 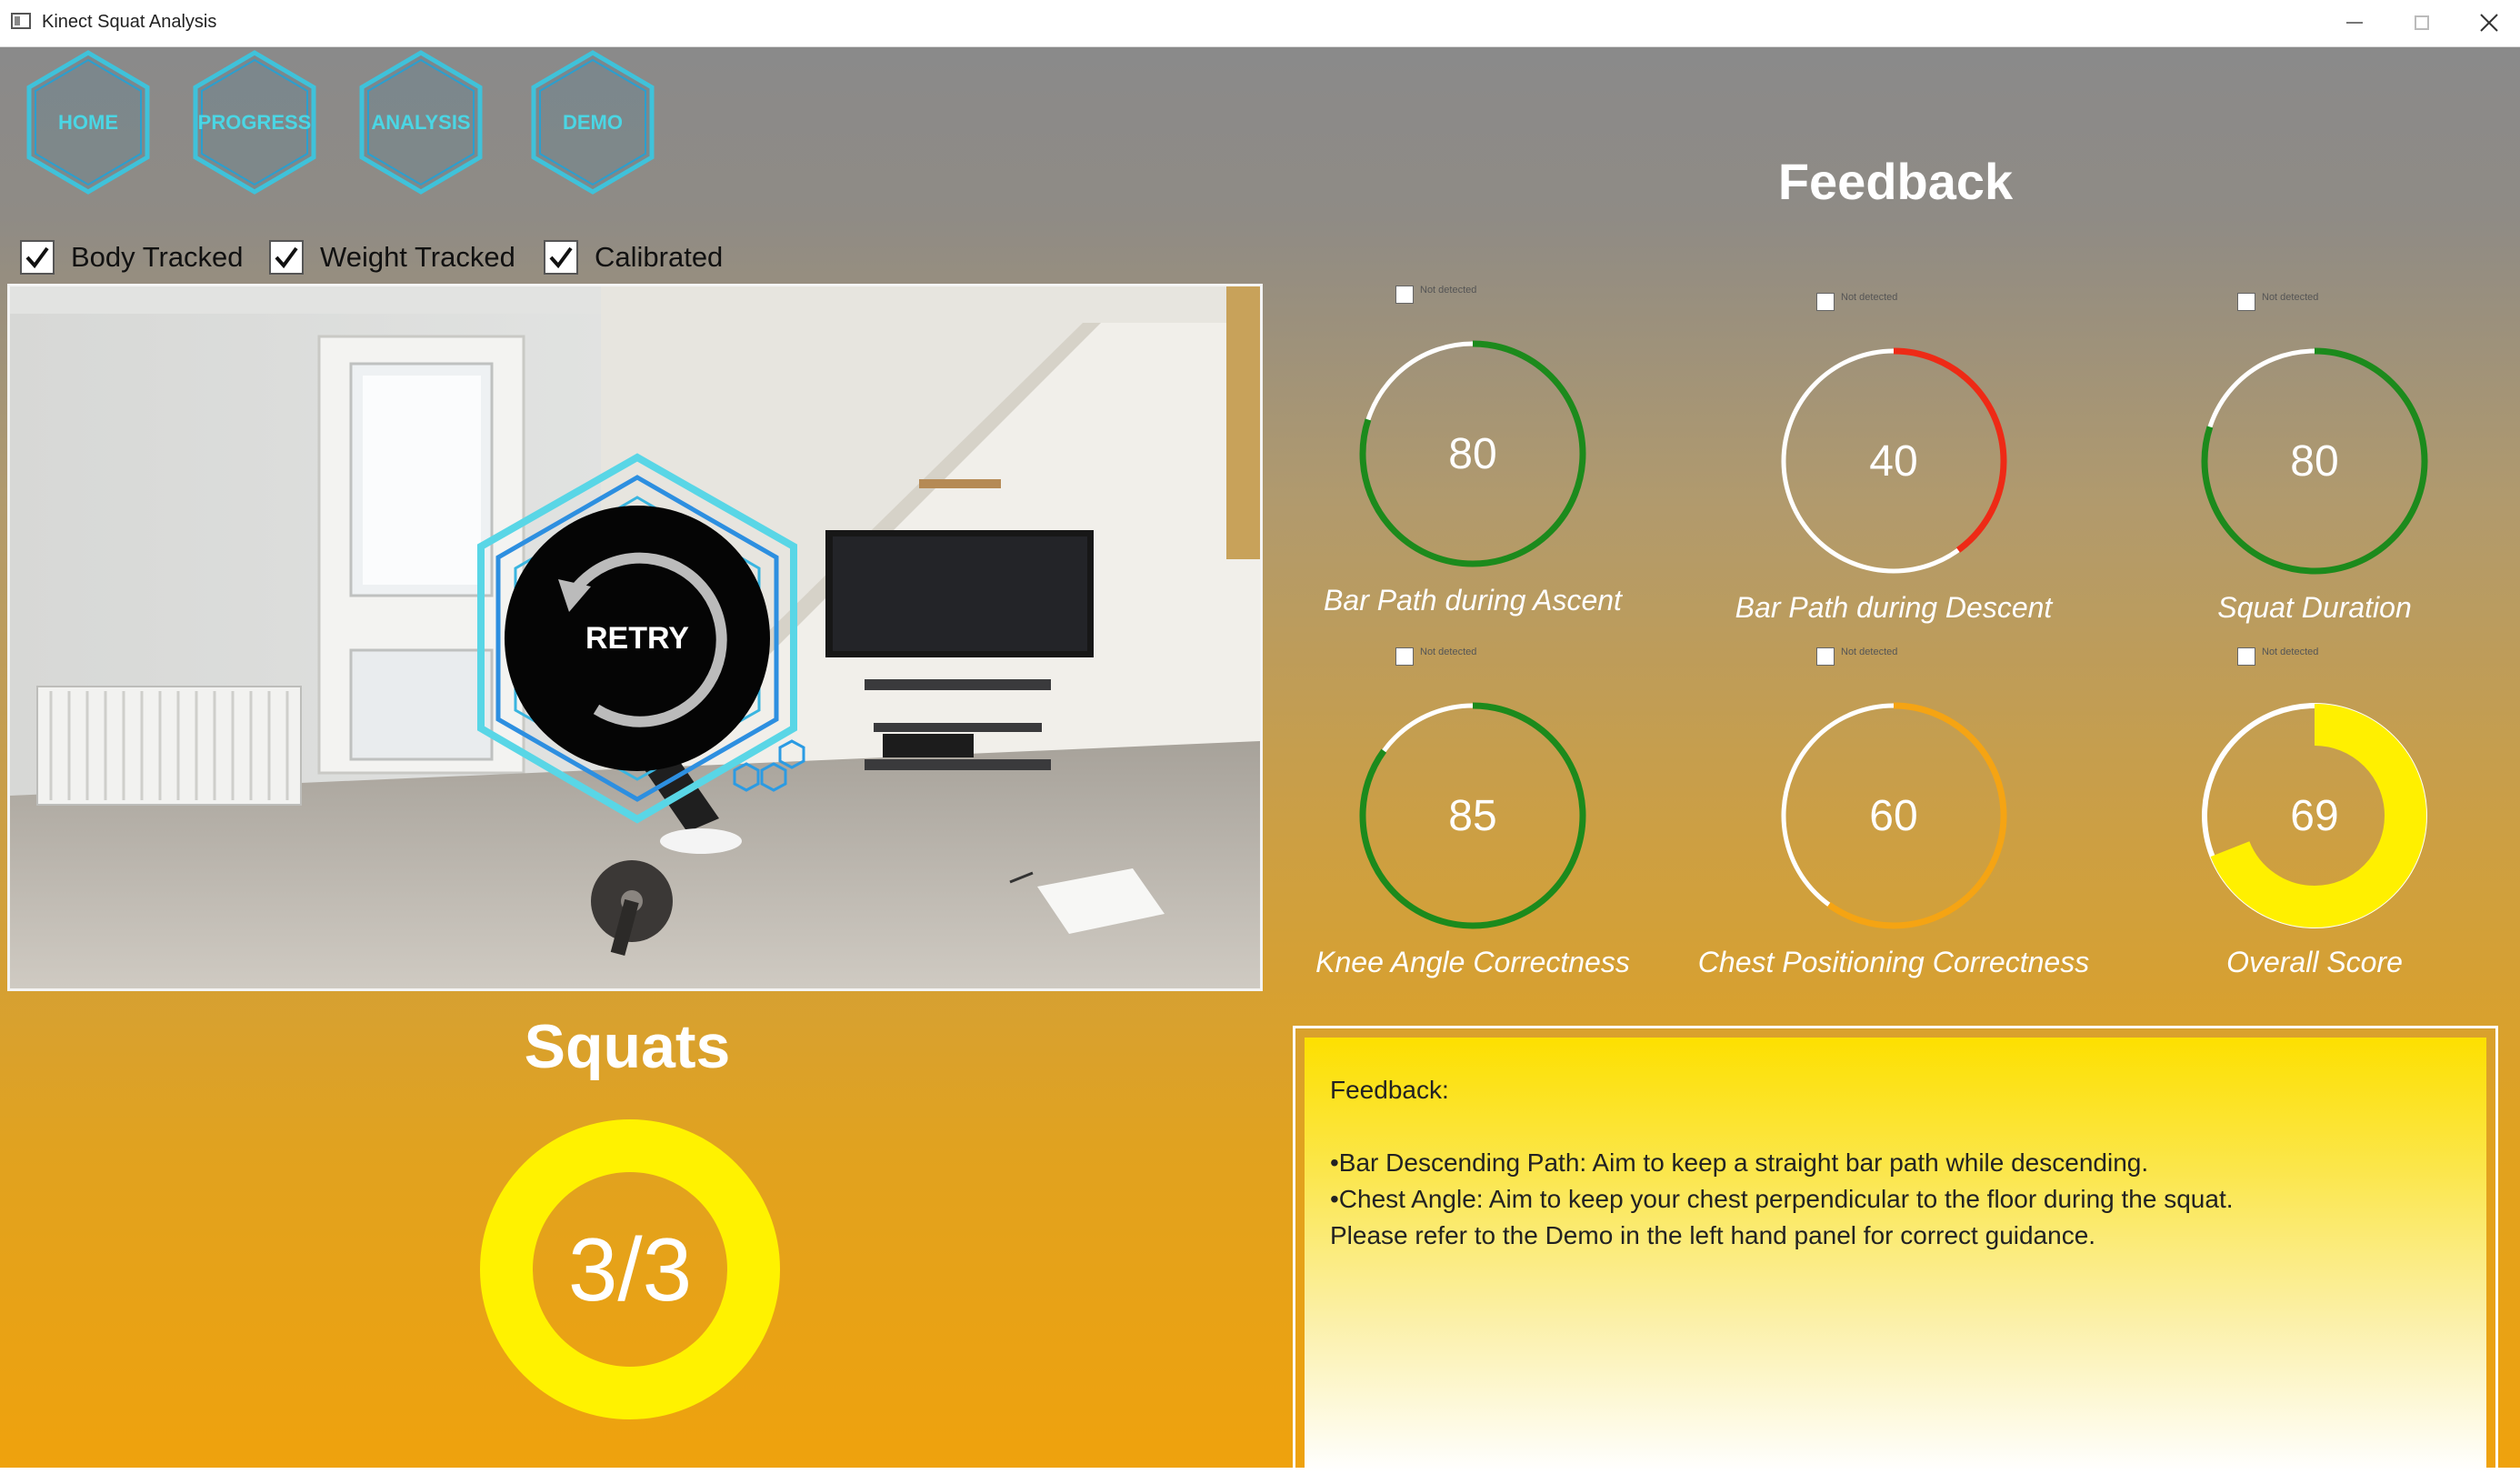 I want to click on gauge-bar-path-ascent: Not detected 80 Bar Path during Ascent, so click(x=1473, y=476).